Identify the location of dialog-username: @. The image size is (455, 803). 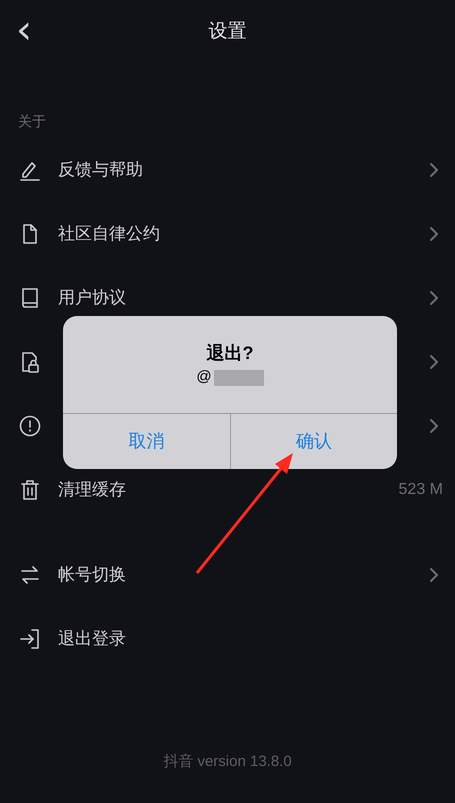
(204, 377).